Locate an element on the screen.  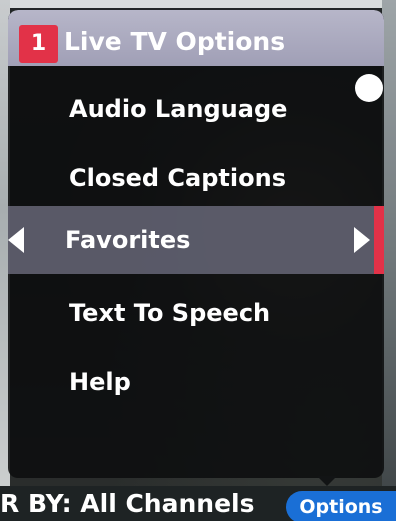
bezel-top is located at coordinates (198, 4).